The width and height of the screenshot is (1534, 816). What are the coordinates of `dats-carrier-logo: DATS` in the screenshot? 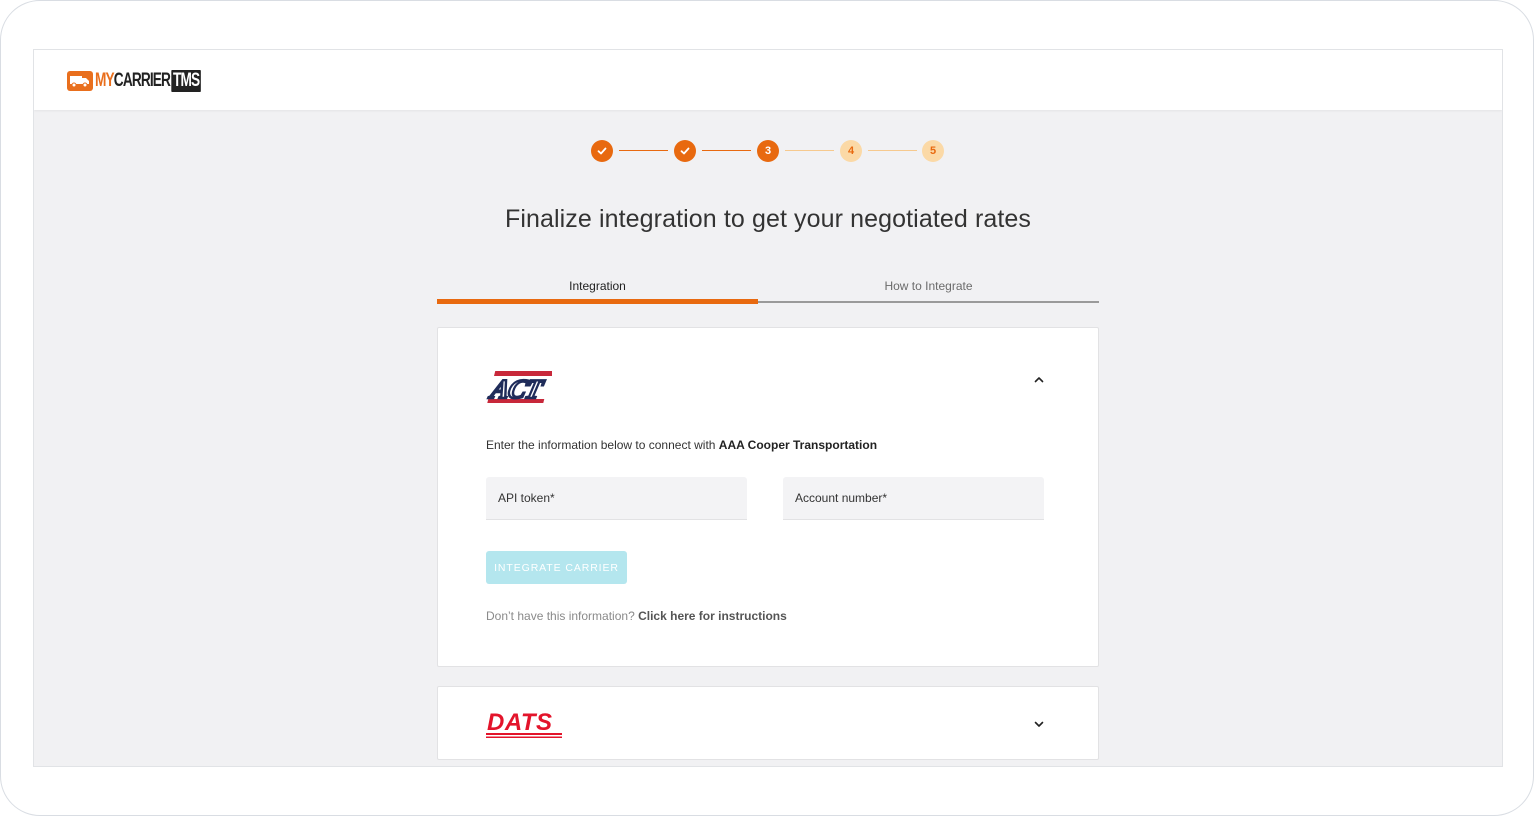 It's located at (526, 725).